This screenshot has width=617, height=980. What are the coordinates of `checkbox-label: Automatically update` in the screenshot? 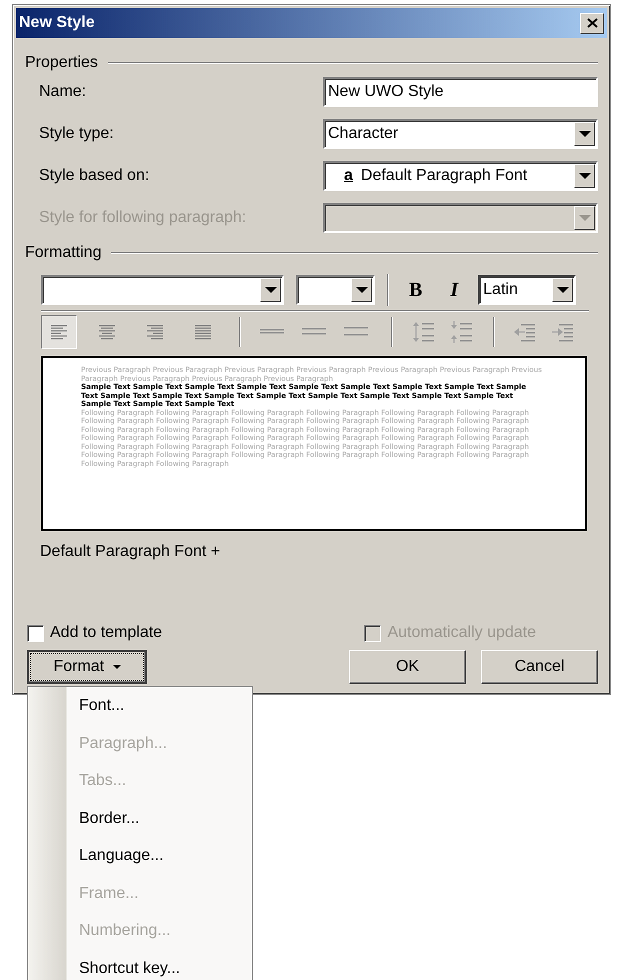 It's located at (461, 633).